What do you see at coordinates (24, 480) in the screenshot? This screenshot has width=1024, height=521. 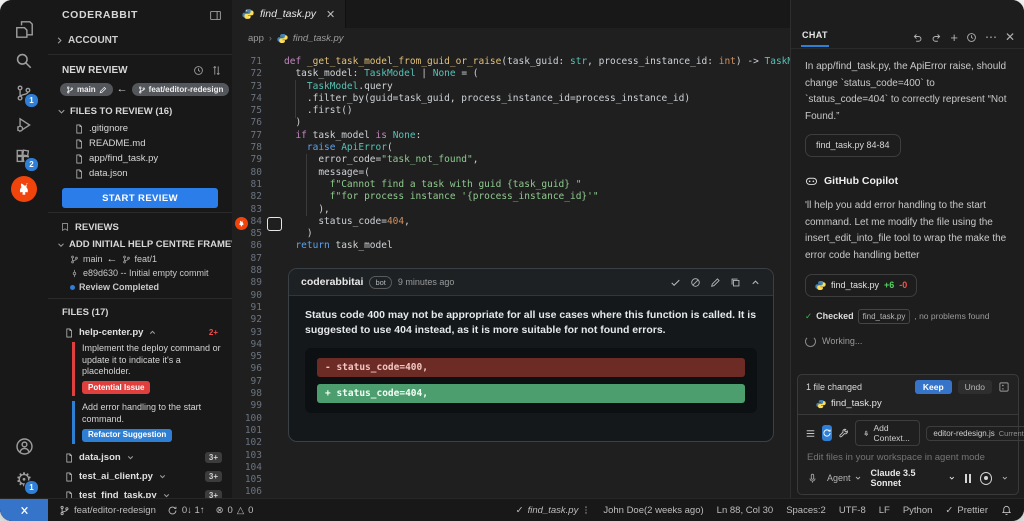 I see `settings-gear-icon: ⚙ 1` at bounding box center [24, 480].